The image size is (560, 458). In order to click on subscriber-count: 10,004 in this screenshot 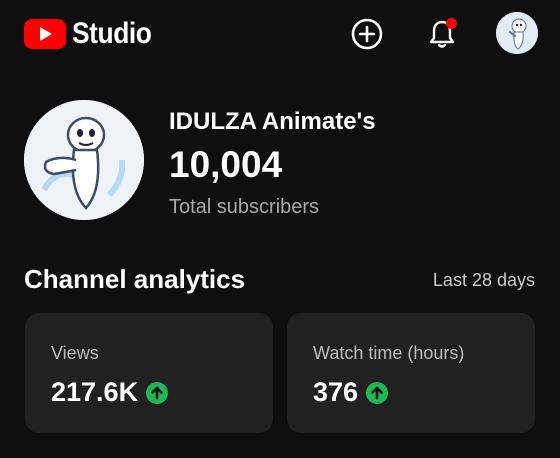, I will do `click(226, 164)`.